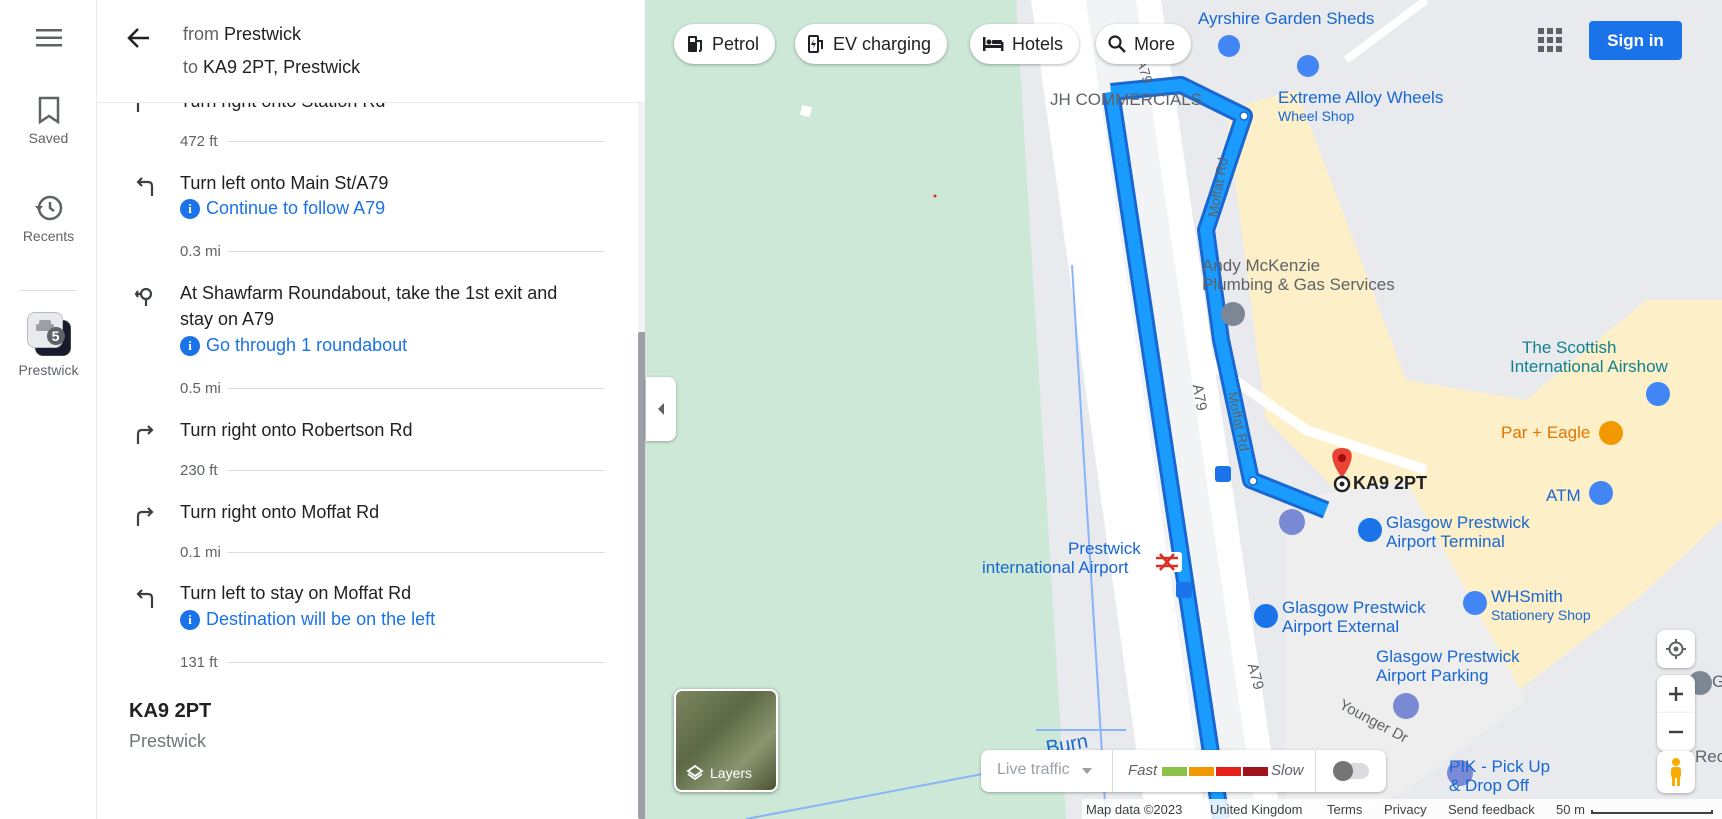  Describe the element at coordinates (1045, 770) in the screenshot. I see `live-traffic-dropdown: Live traffic` at that location.